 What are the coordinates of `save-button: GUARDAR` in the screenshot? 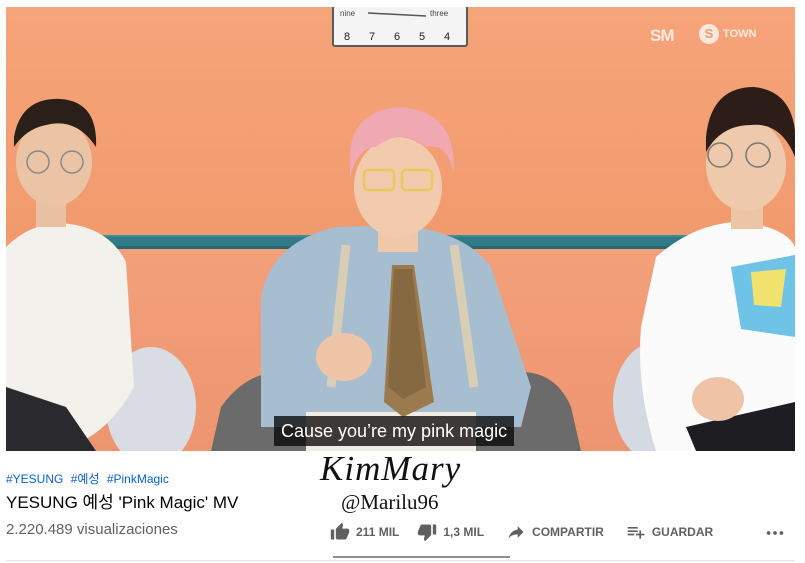 It's located at (669, 532).